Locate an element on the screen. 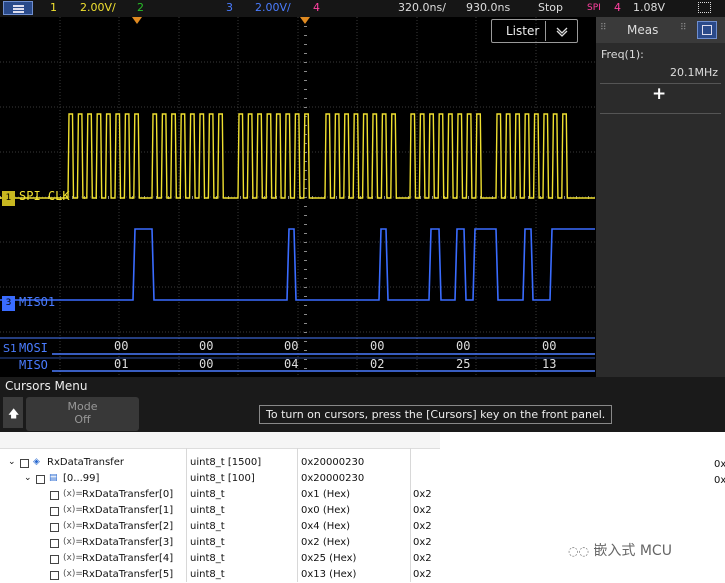 The image size is (725, 583). run-state: Stop is located at coordinates (550, 7).